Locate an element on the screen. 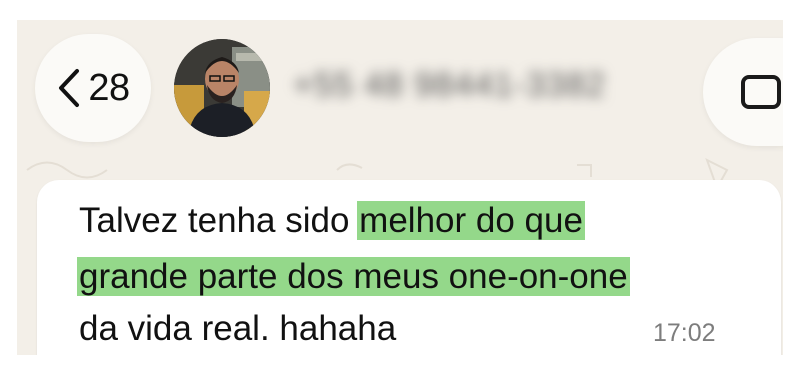 This screenshot has height=377, width=800. message-line-3: da vida real. hahaha is located at coordinates (237, 329).